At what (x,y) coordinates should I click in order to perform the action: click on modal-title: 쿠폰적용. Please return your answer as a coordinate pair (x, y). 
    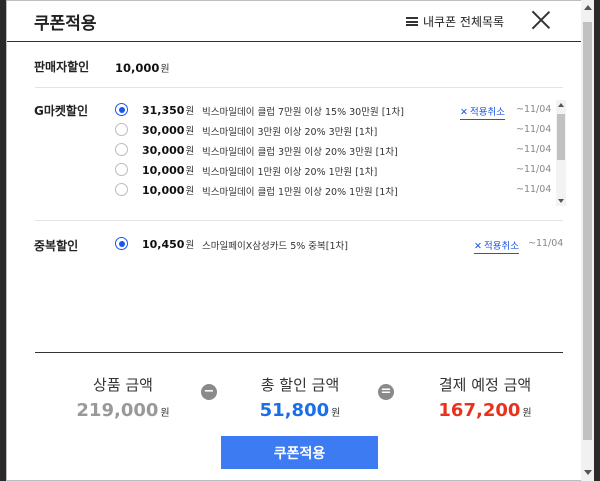
    Looking at the image, I should click on (65, 24).